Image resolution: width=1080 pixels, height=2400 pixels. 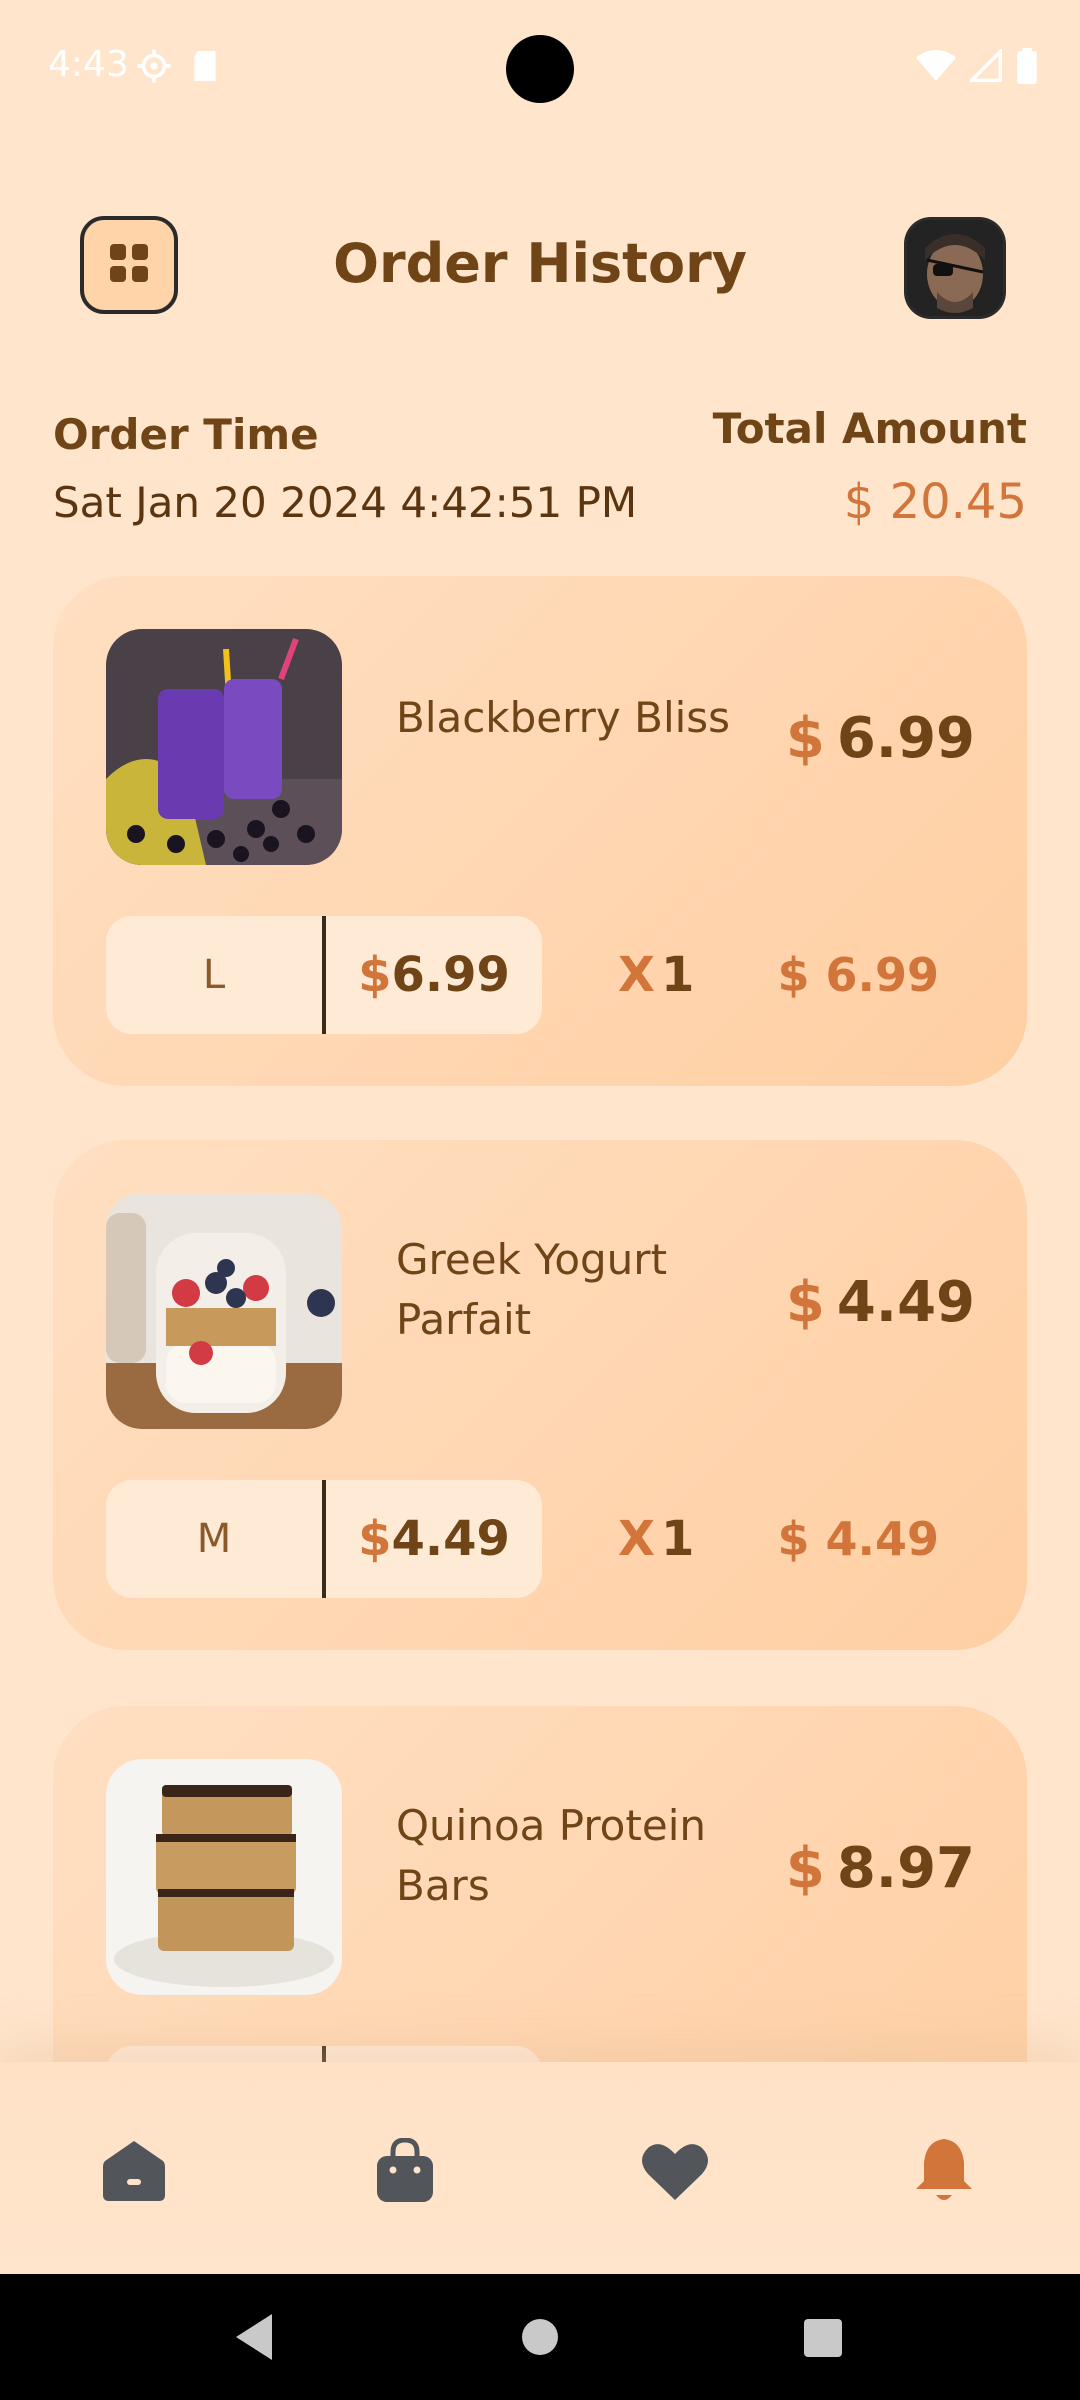 I want to click on heart-icon, so click(x=675, y=2173).